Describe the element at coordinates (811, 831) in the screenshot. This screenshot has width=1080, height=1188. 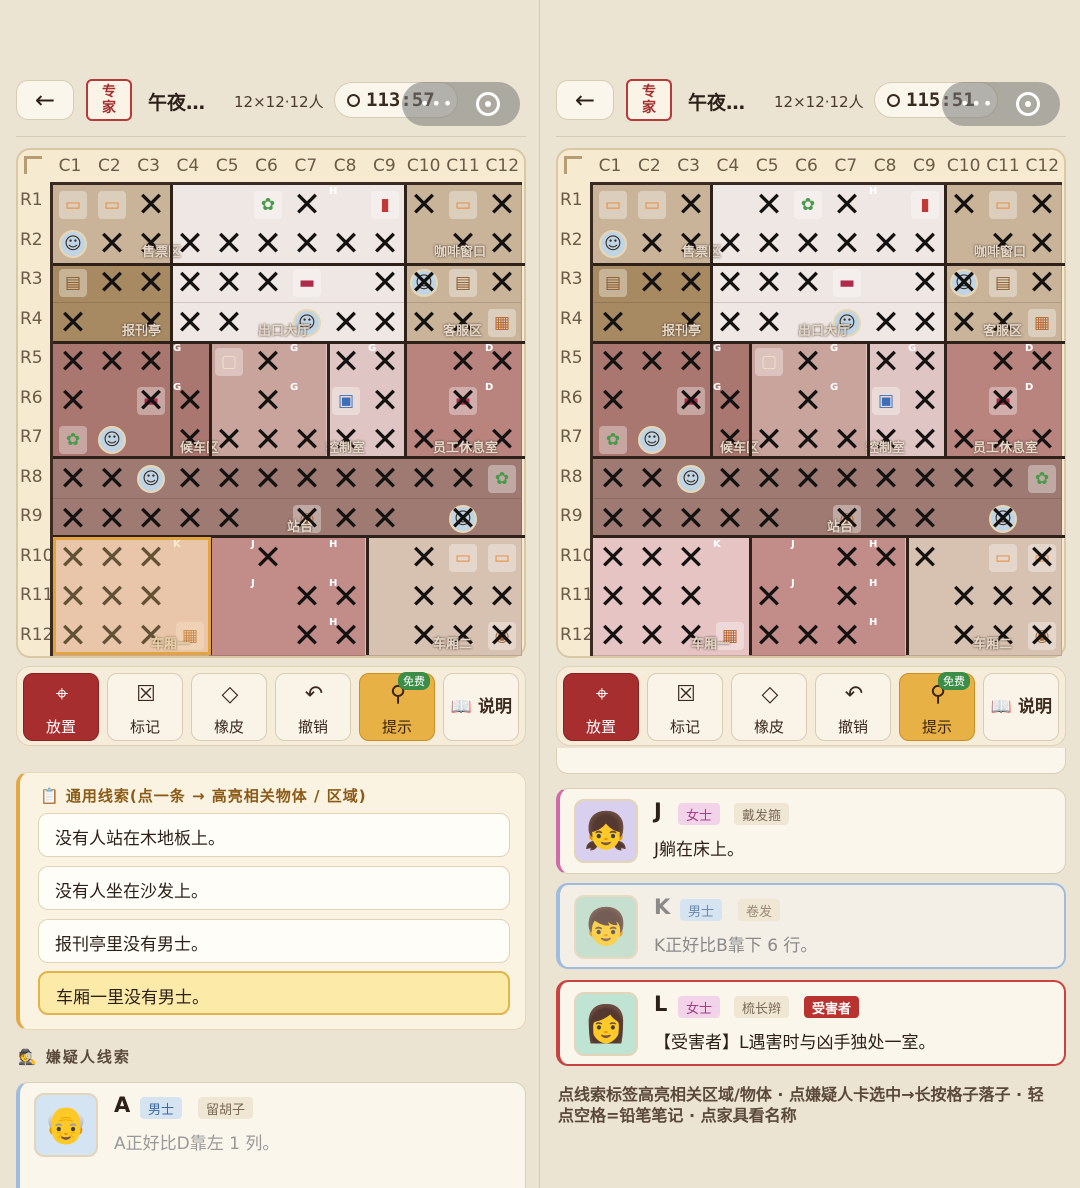
I see `suspect-card-j: 👧 J 女士 戴发箍 J躺在床上。` at that location.